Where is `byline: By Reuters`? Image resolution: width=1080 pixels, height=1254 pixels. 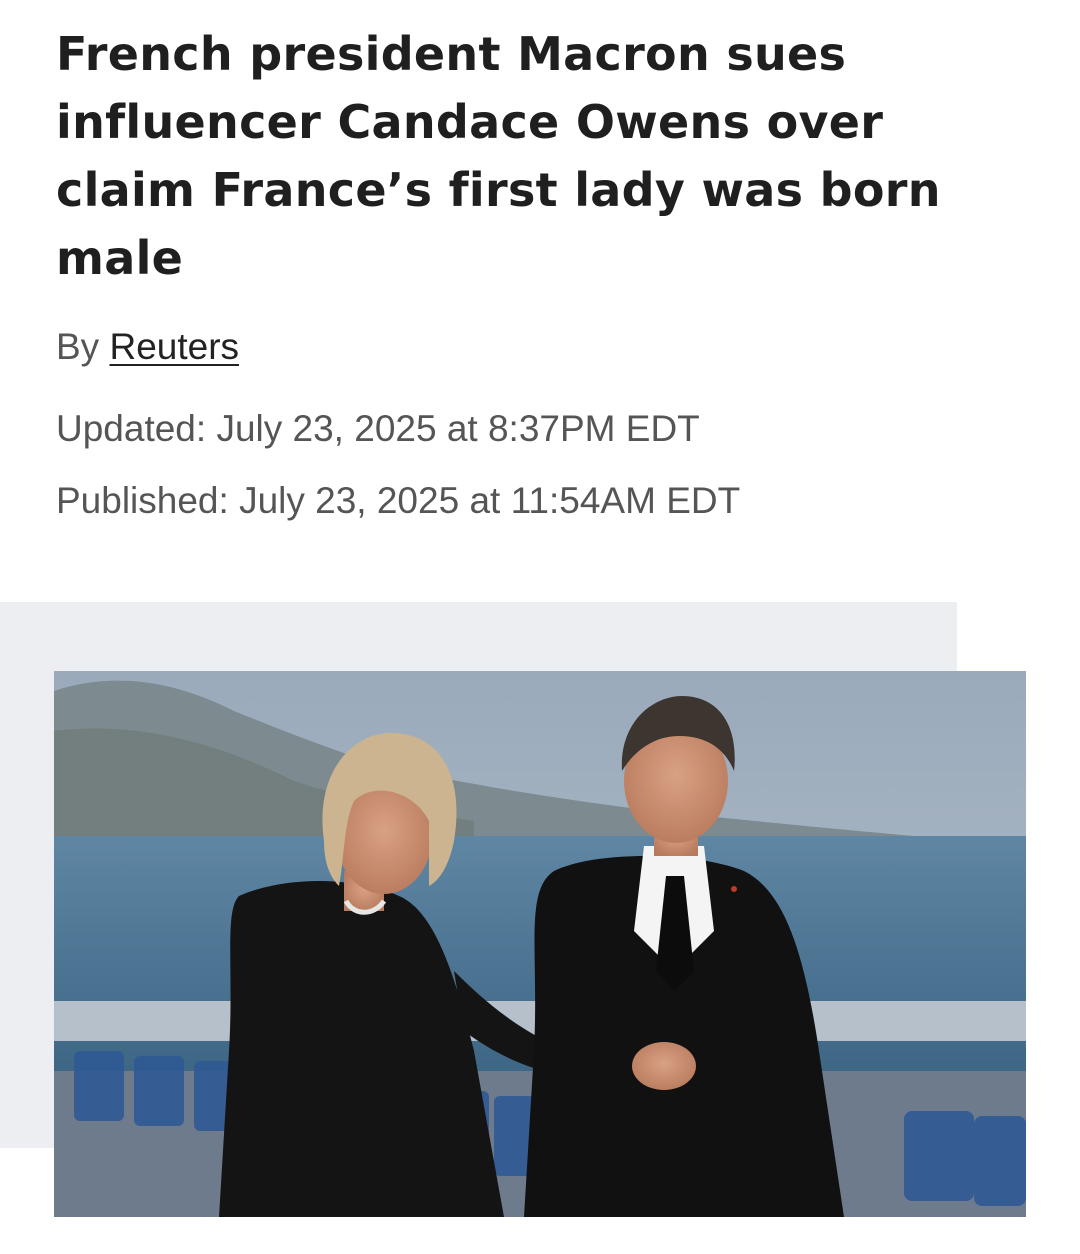
byline: By Reuters is located at coordinates (147, 347).